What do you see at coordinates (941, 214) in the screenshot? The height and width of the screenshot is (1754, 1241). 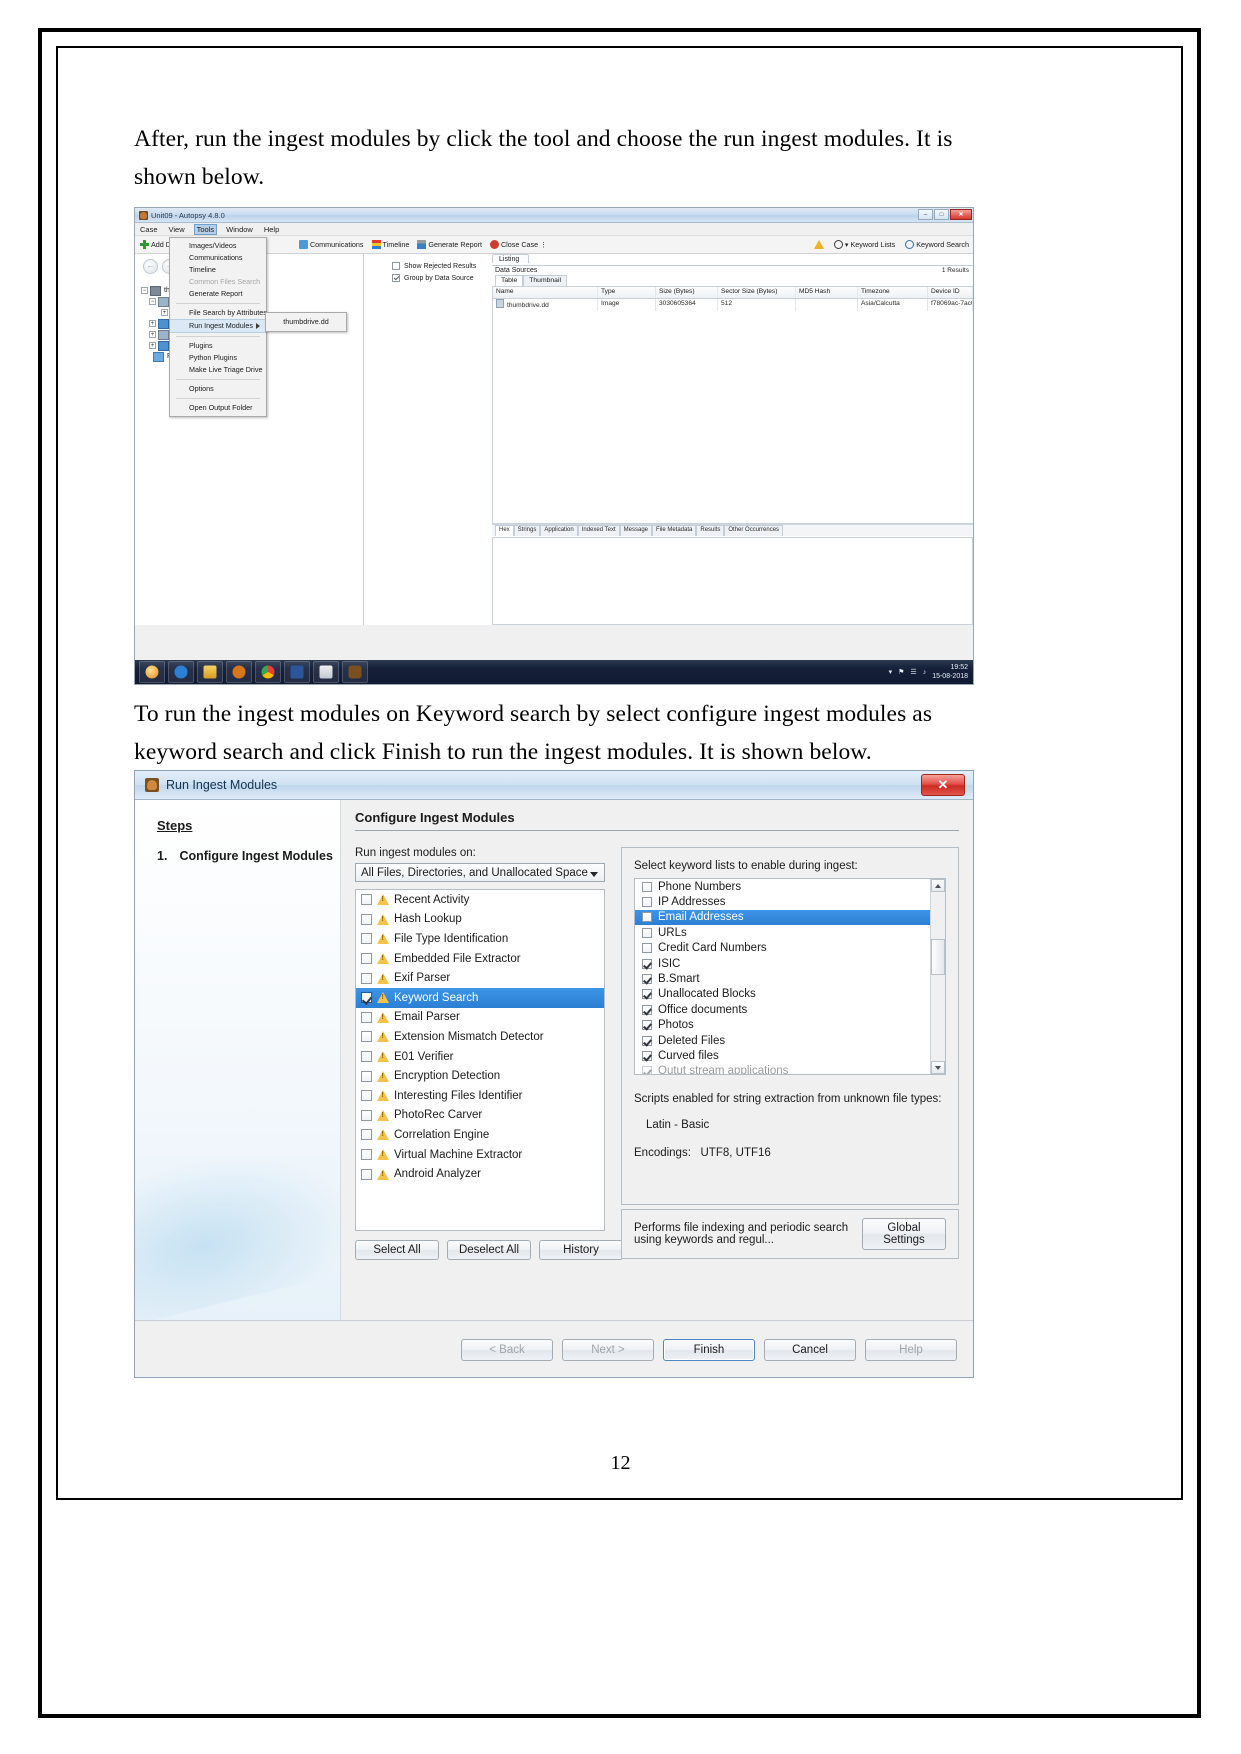 I see `maximize-button: □` at bounding box center [941, 214].